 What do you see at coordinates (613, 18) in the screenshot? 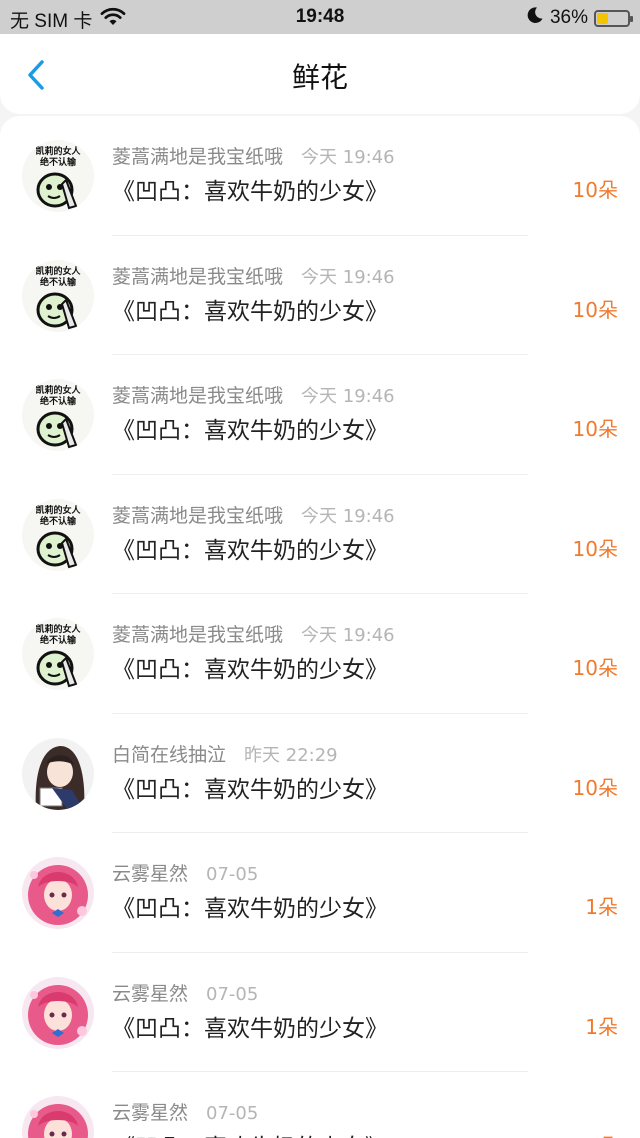
I see `battery-icon` at bounding box center [613, 18].